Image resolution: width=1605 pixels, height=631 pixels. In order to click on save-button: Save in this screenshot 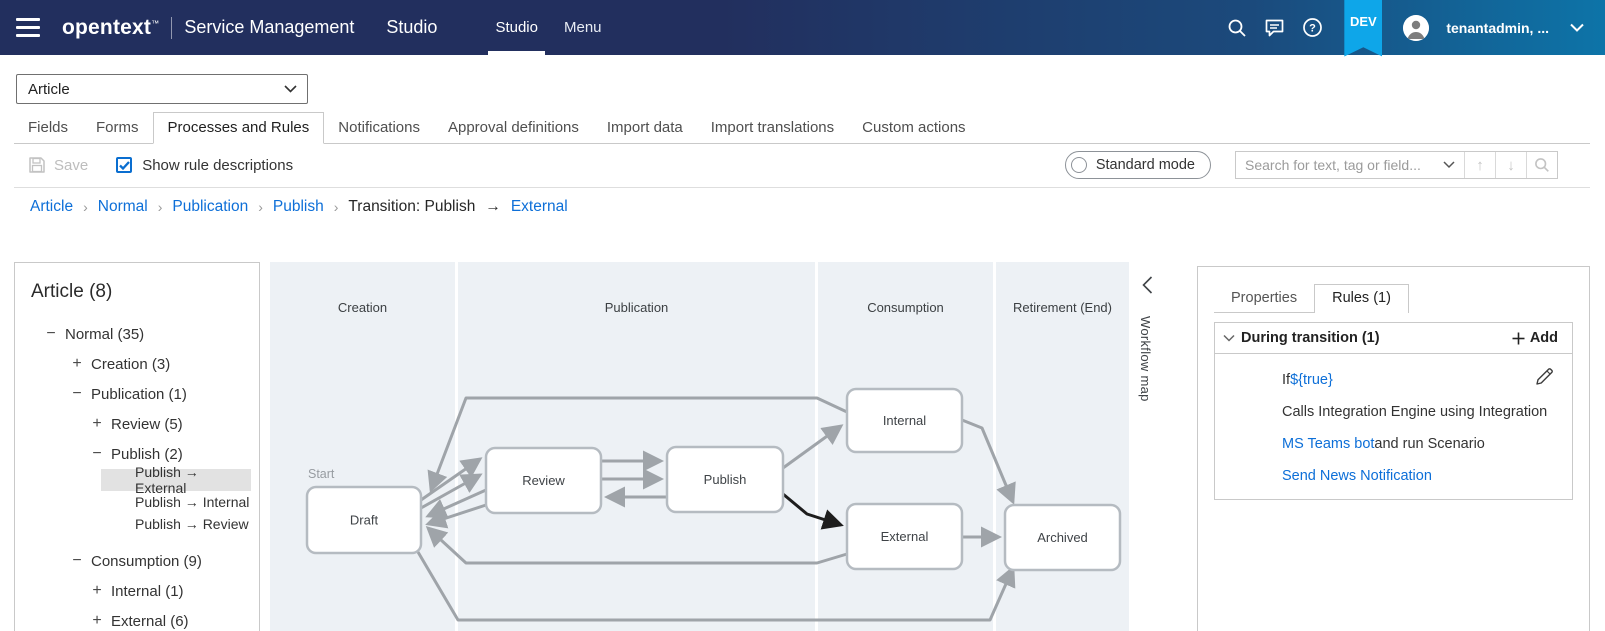, I will do `click(58, 165)`.